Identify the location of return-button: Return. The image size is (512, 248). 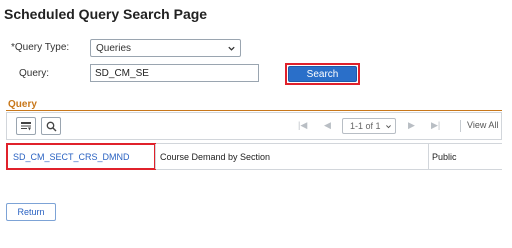
(31, 212).